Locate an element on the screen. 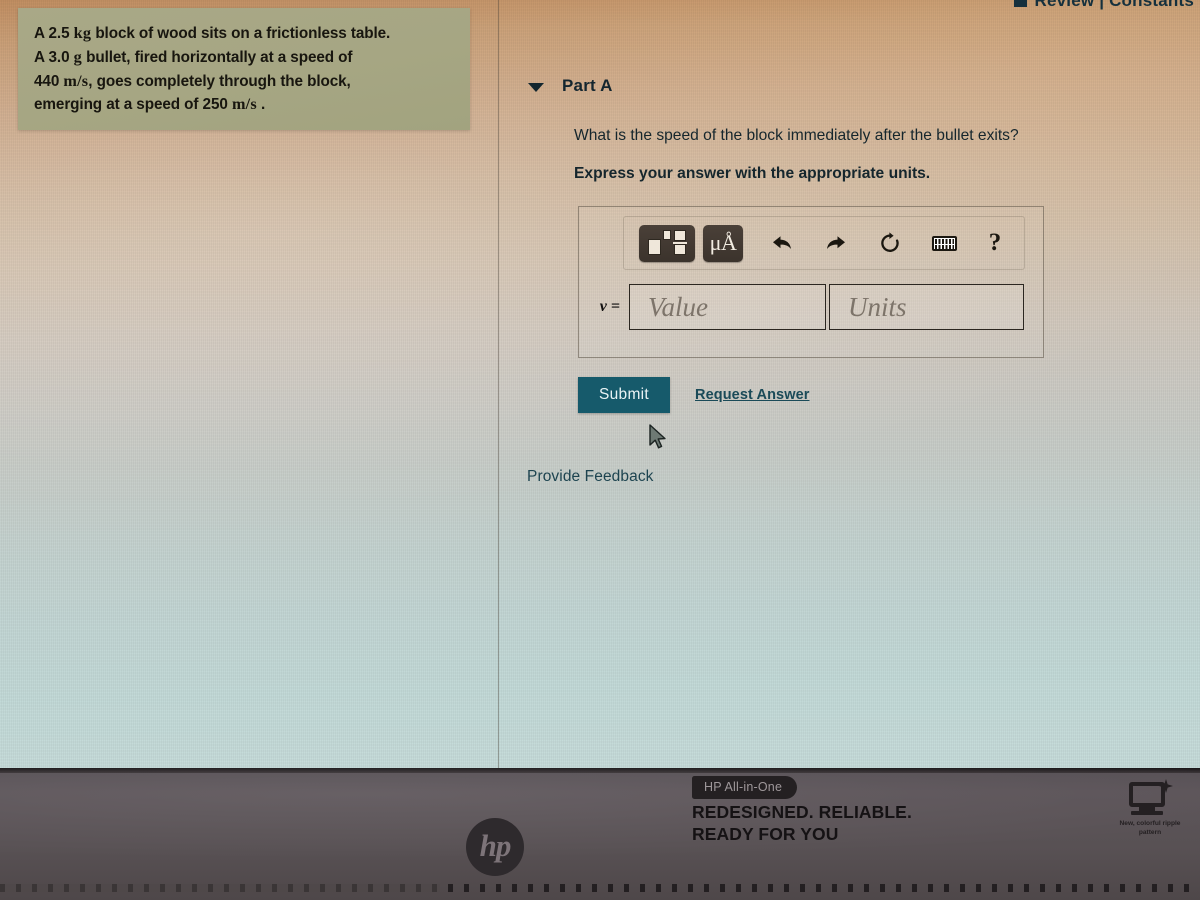 This screenshot has width=1200, height=900. variable-label: v = is located at coordinates (609, 306).